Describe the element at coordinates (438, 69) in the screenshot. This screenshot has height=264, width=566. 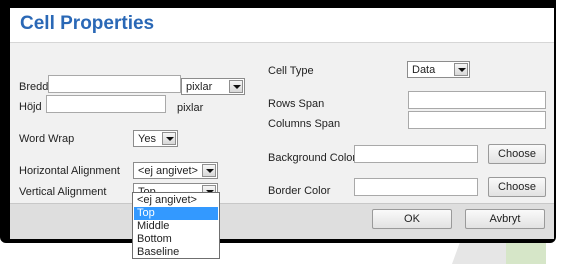
I see `celltype-select: Data` at that location.